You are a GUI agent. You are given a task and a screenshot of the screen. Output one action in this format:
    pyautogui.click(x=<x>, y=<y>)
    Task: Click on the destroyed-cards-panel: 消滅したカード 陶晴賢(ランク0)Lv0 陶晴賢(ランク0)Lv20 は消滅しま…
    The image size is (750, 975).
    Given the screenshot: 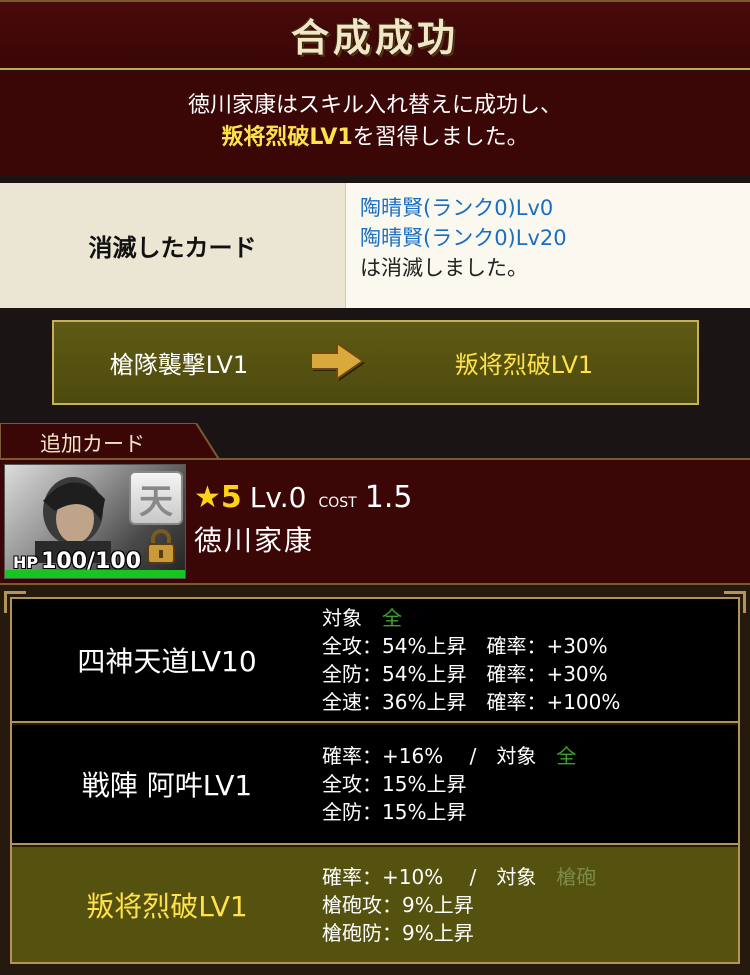 What is the action you would take?
    pyautogui.click(x=375, y=245)
    